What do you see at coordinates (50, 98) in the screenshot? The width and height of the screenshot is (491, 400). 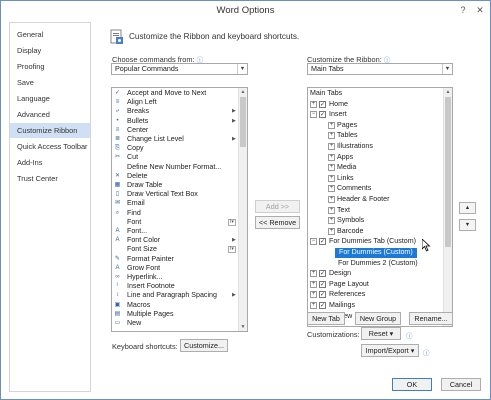 I see `nav-item-language: Language` at bounding box center [50, 98].